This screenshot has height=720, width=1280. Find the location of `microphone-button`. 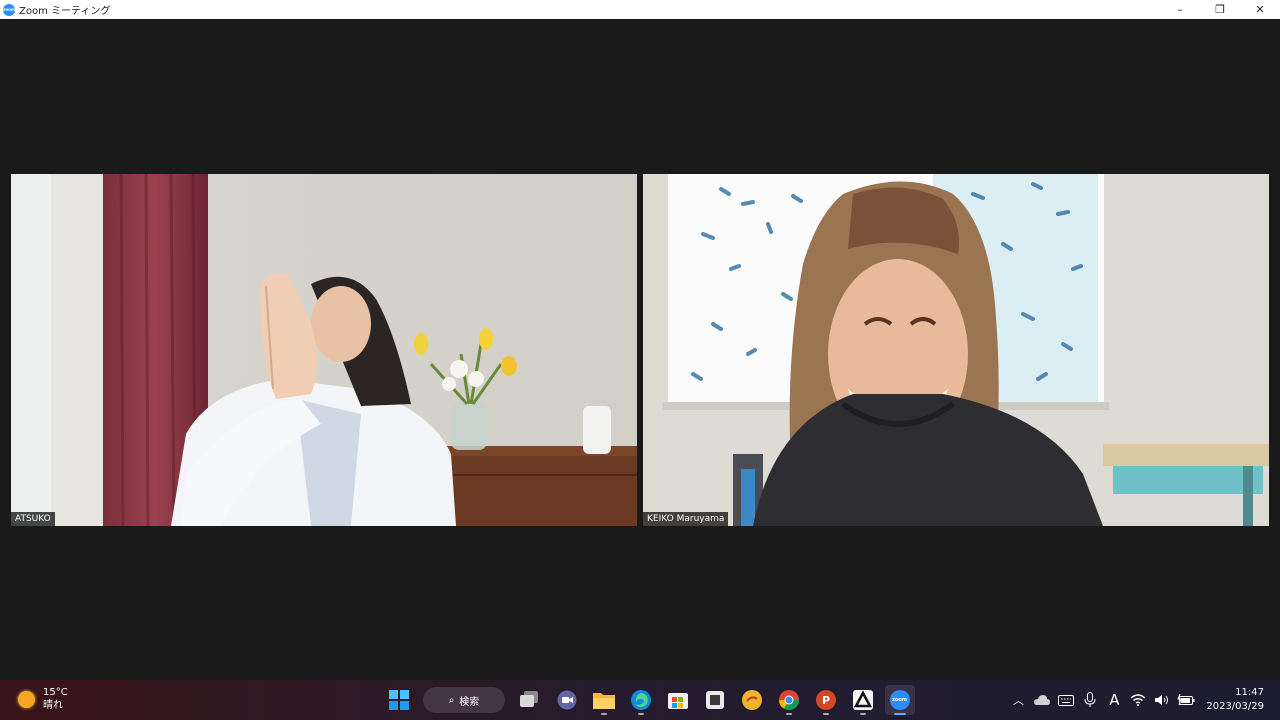

microphone-button is located at coordinates (1090, 700).